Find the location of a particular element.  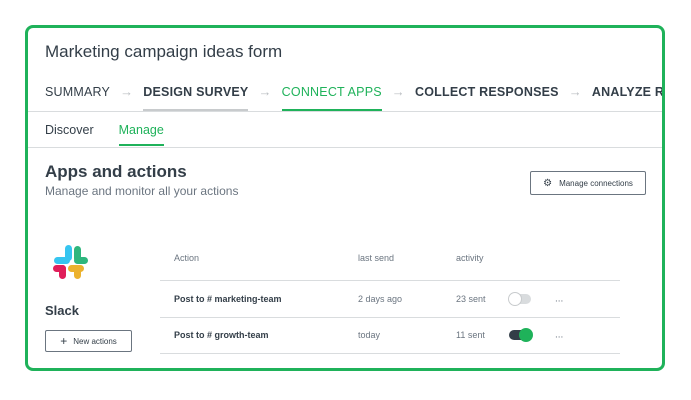

subtabs-divider is located at coordinates (345, 147).